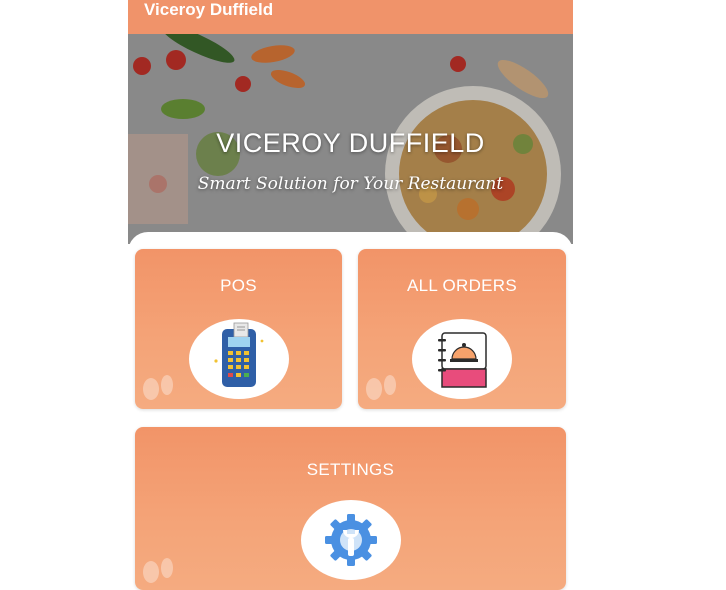 Image resolution: width=726 pixels, height=590 pixels. I want to click on menu-book-cloche-icon, so click(462, 360).